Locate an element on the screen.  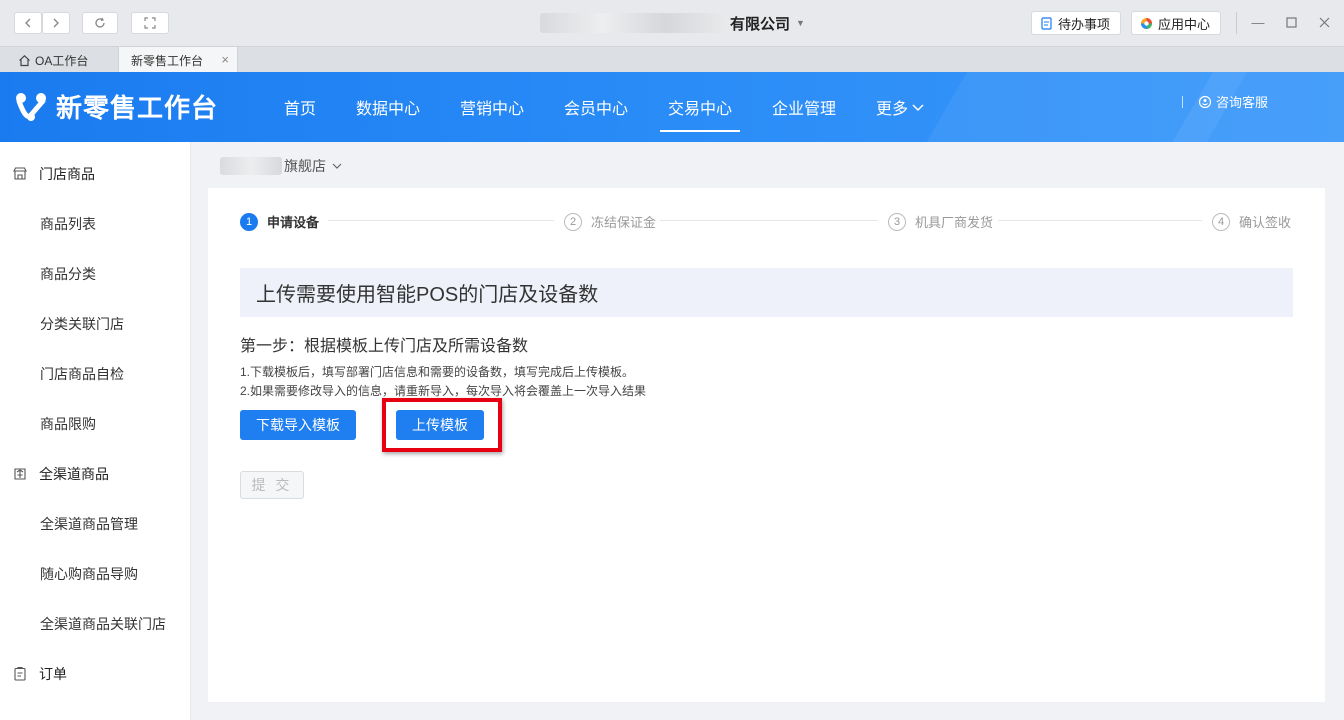
todo-icon is located at coordinates (1046, 23).